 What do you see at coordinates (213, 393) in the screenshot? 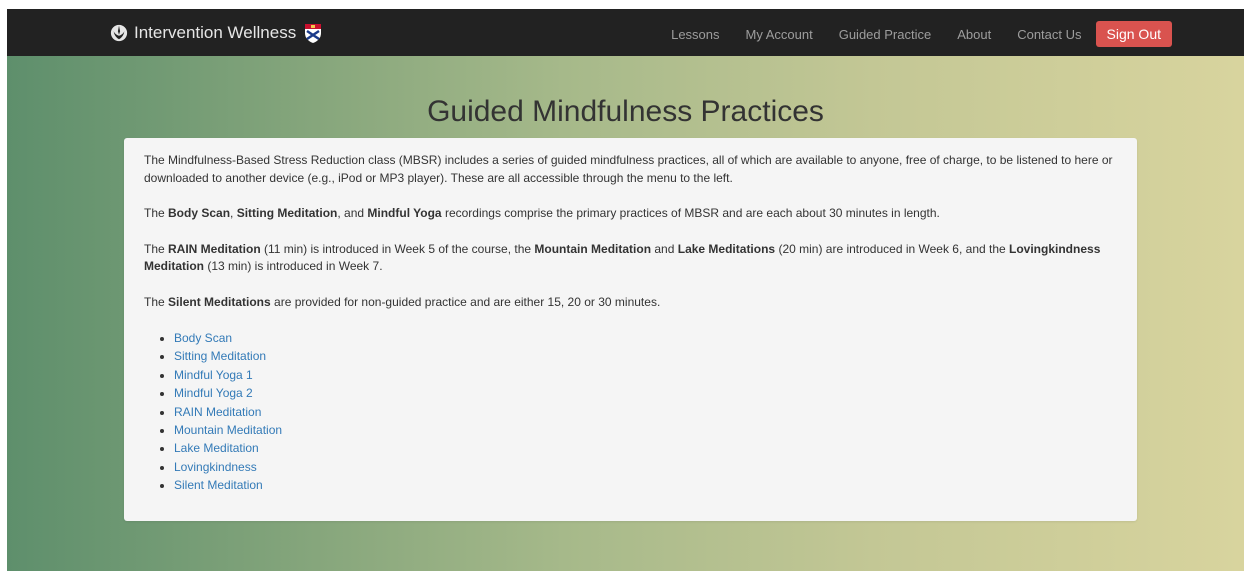
I see `practice-link-mindful-yoga-2: Mindful Yoga 2` at bounding box center [213, 393].